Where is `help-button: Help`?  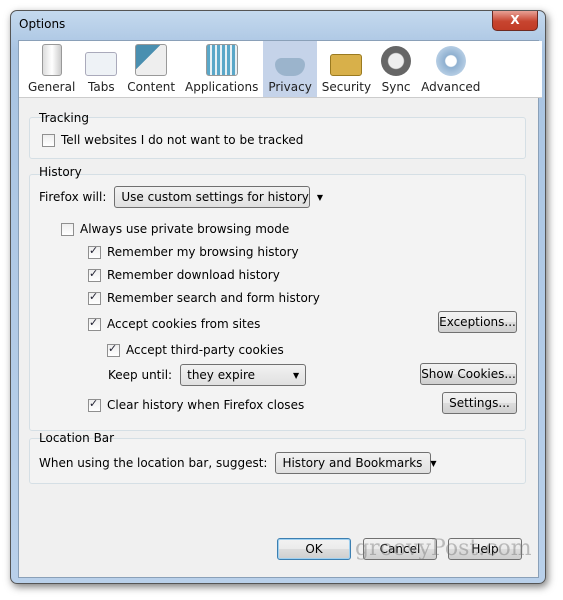 help-button: Help is located at coordinates (485, 549).